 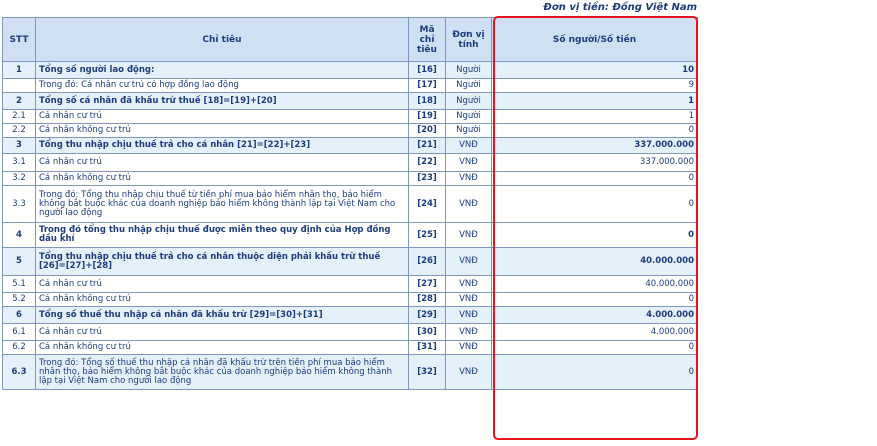 I want to click on row-ma-chi-tieu: [19], so click(x=427, y=116).